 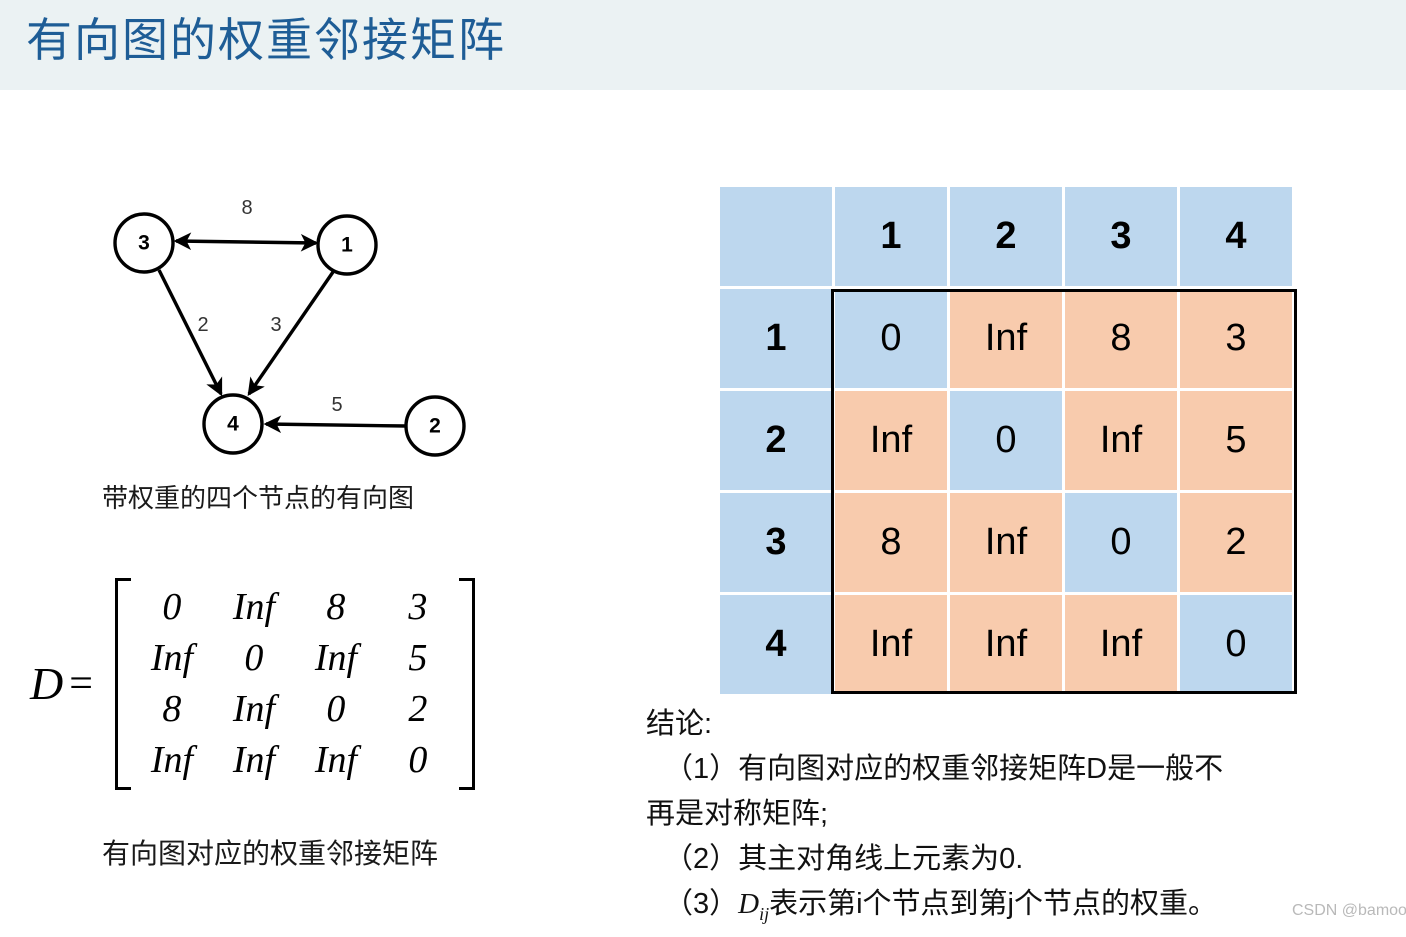 What do you see at coordinates (1121, 236) in the screenshot?
I see `col-header-3: 3` at bounding box center [1121, 236].